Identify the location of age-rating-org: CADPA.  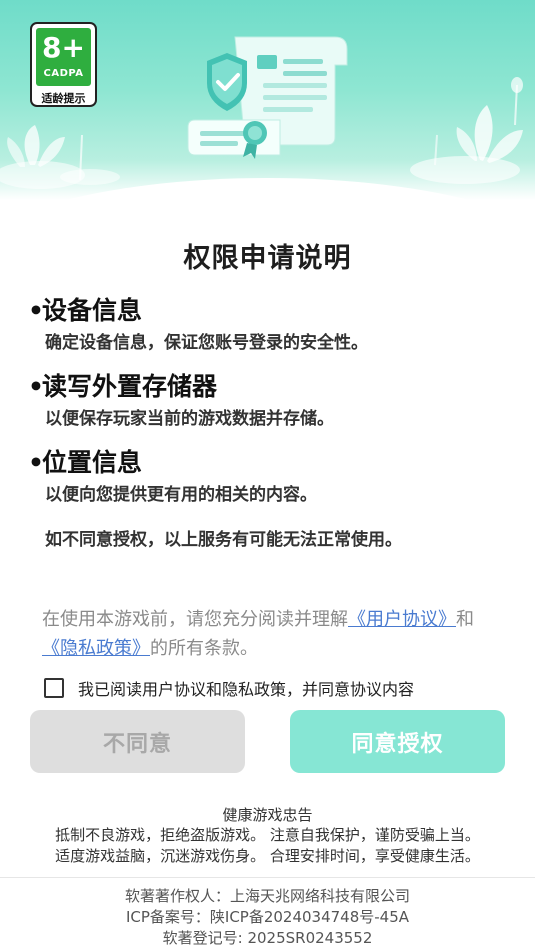
(63, 73).